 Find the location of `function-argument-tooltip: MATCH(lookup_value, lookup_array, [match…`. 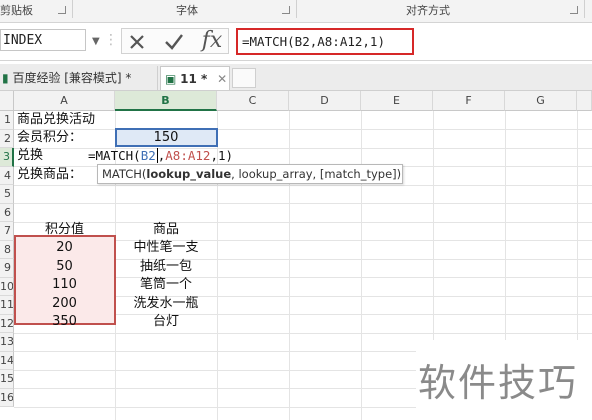

function-argument-tooltip: MATCH(lookup_value, lookup_array, [match… is located at coordinates (250, 174).